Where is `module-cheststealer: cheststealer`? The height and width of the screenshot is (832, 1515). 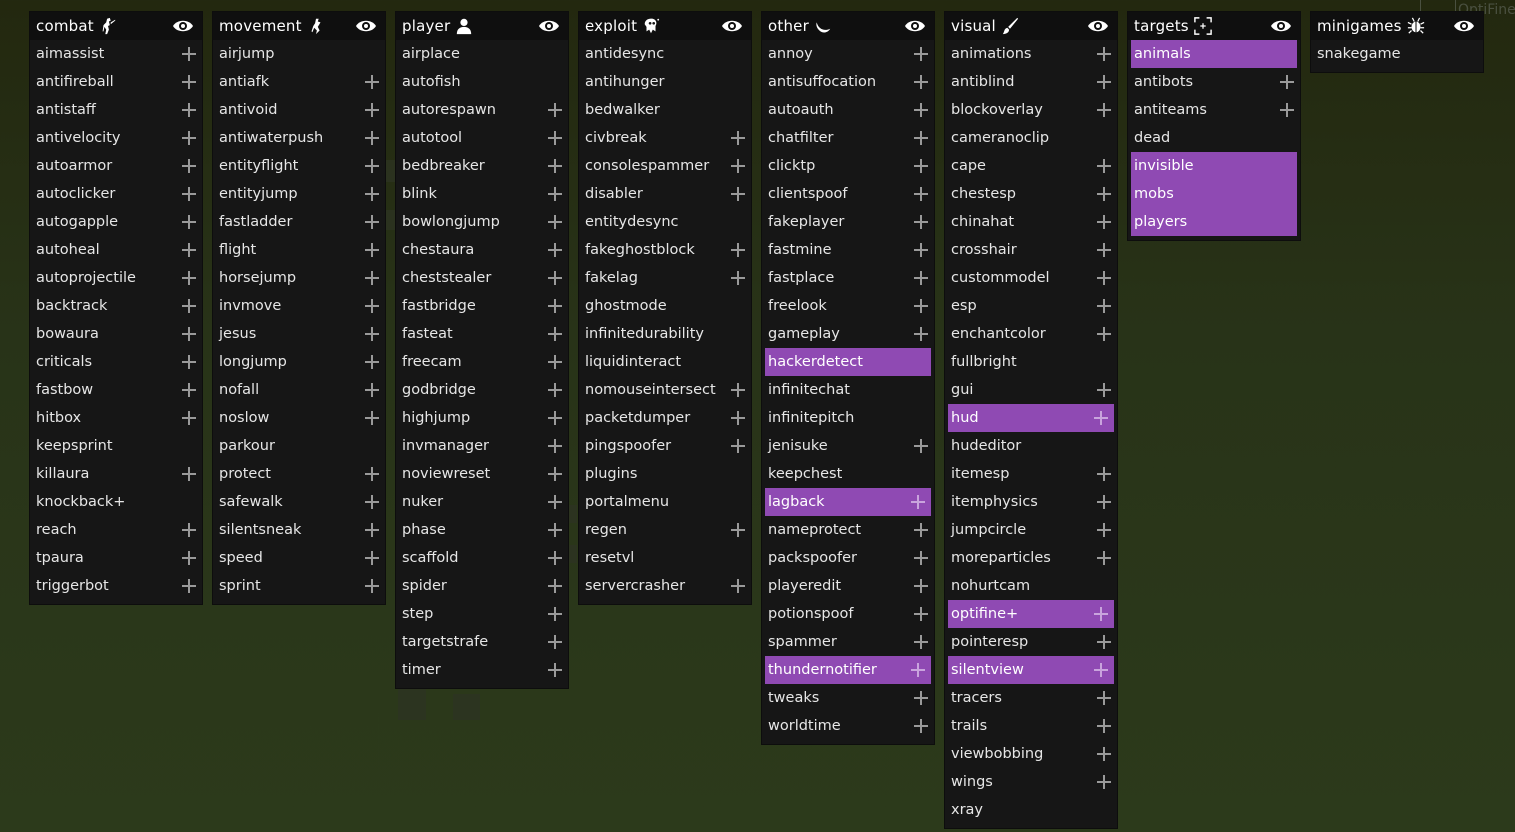 module-cheststealer: cheststealer is located at coordinates (482, 278).